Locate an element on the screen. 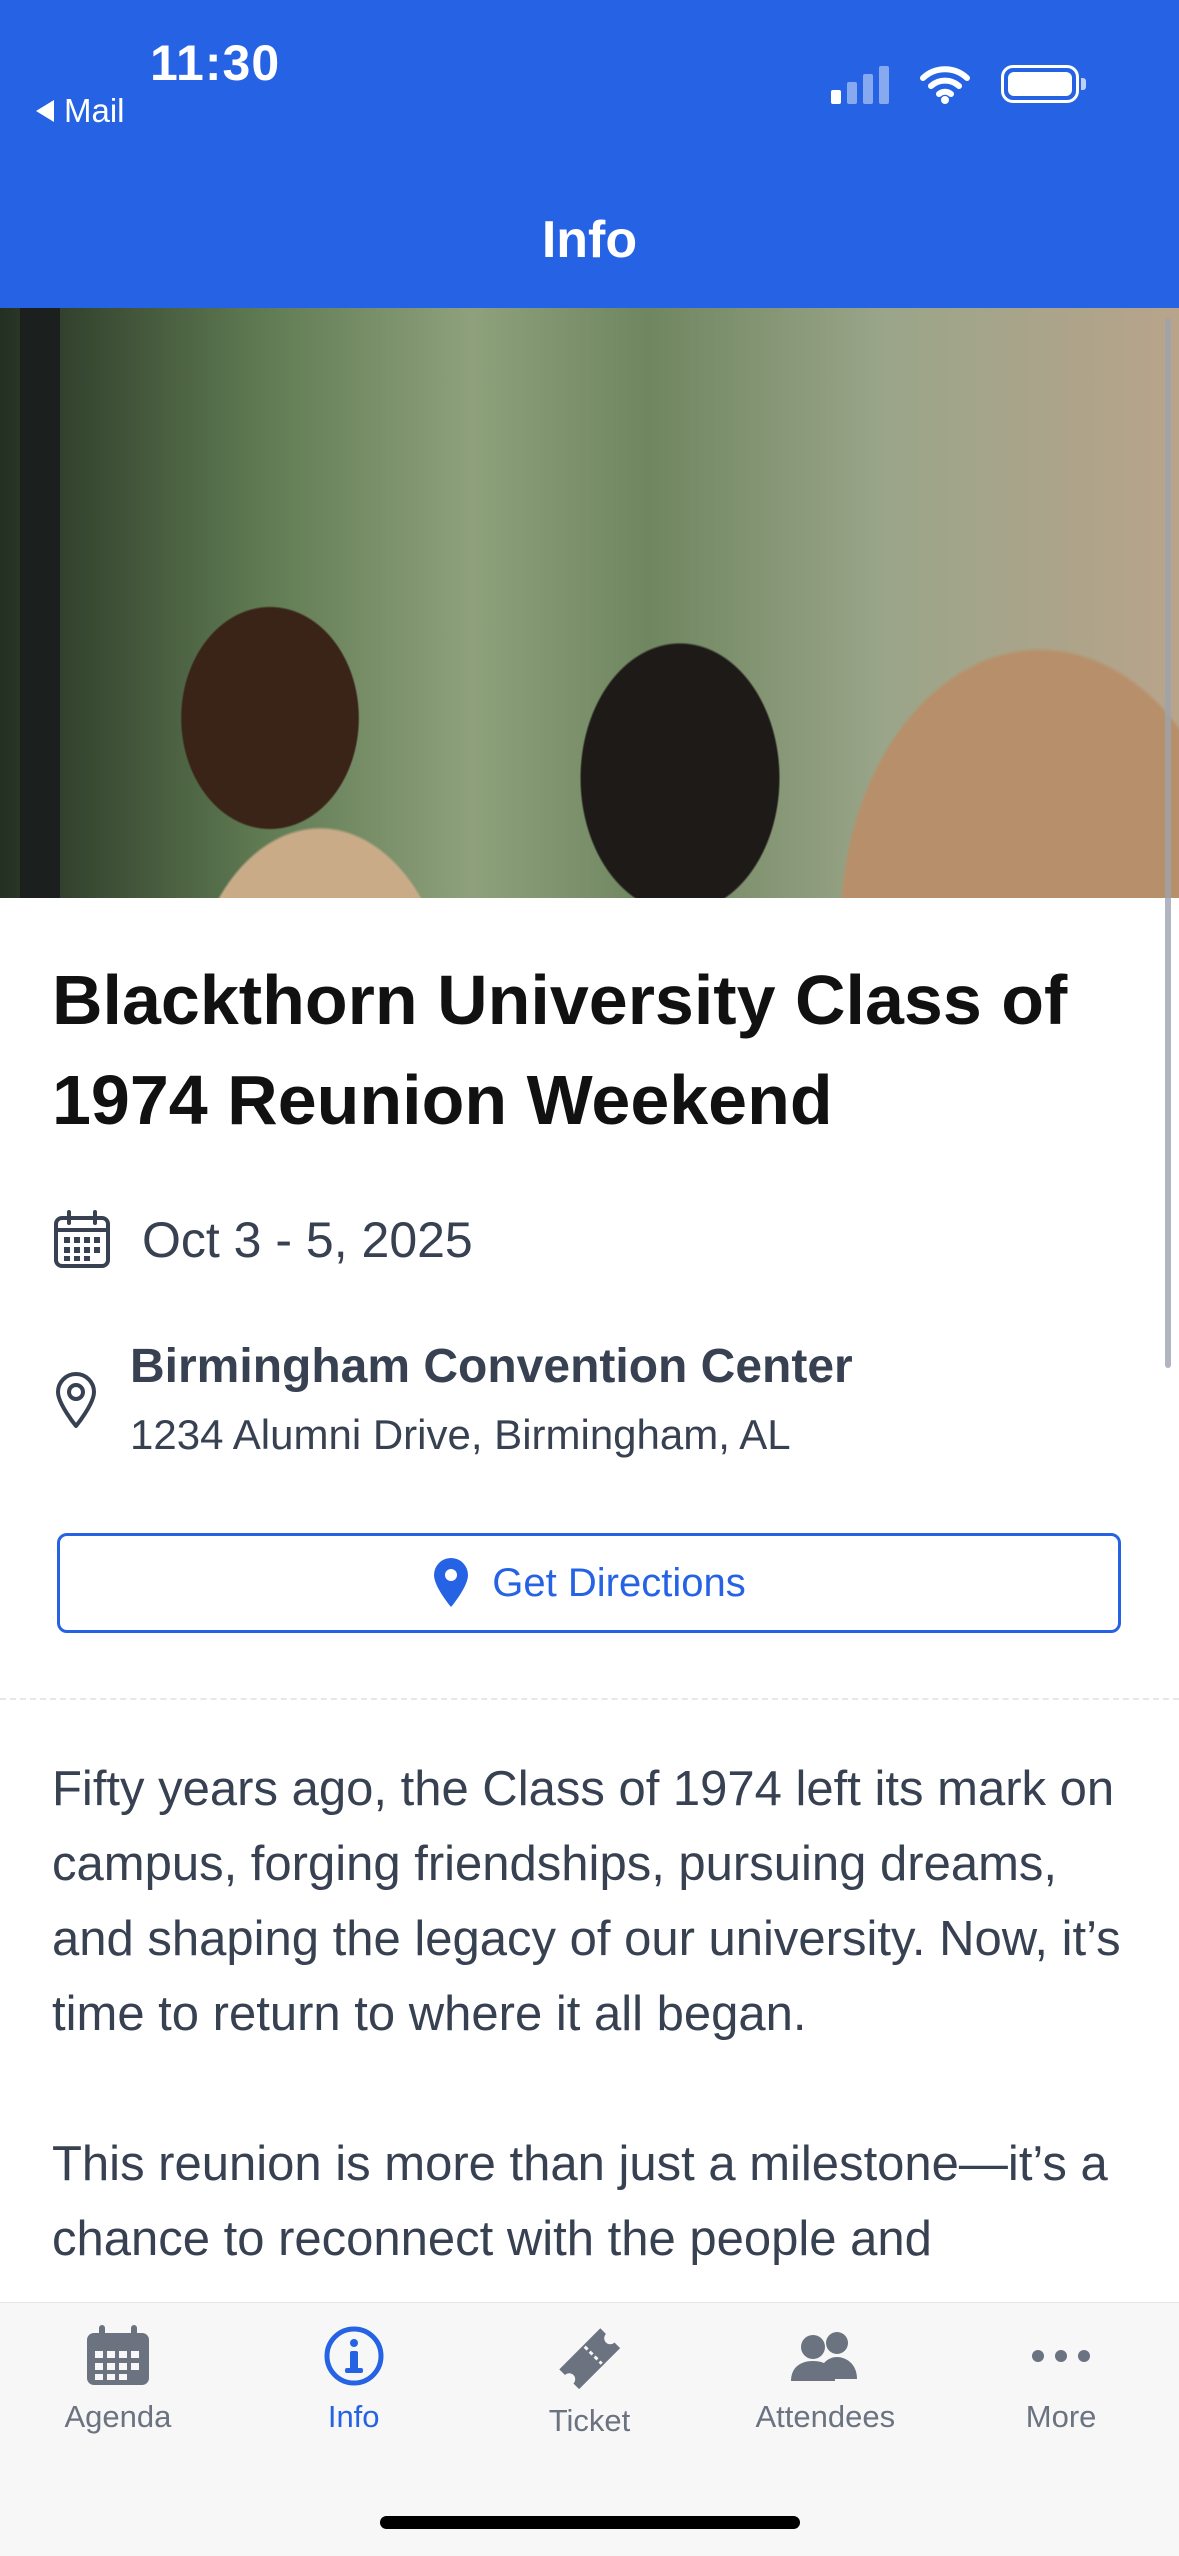  cellular-signal-icon is located at coordinates (860, 84).